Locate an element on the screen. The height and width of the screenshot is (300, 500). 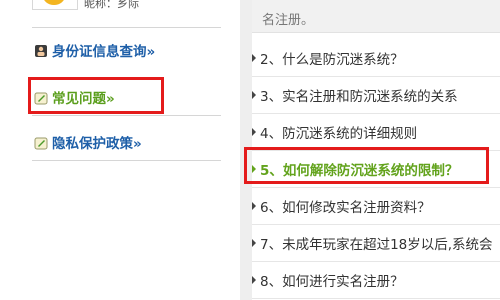
sidebar-item-label: 隐私保护政策» is located at coordinates (97, 144).